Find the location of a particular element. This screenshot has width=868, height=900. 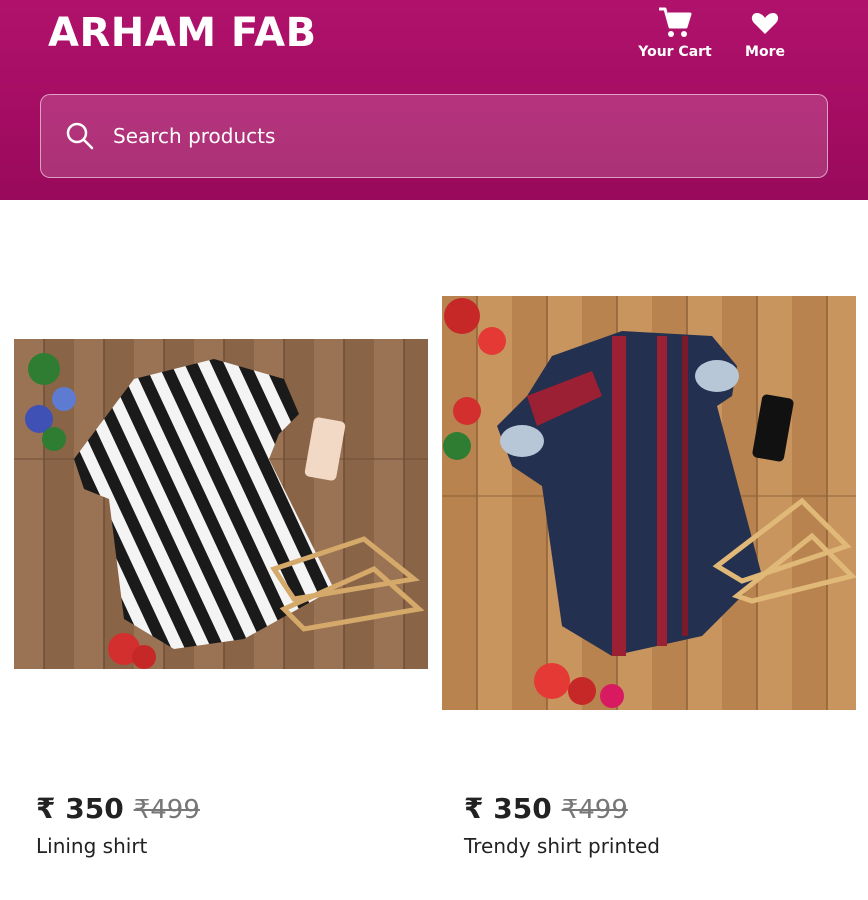

heart-icon is located at coordinates (765, 23).